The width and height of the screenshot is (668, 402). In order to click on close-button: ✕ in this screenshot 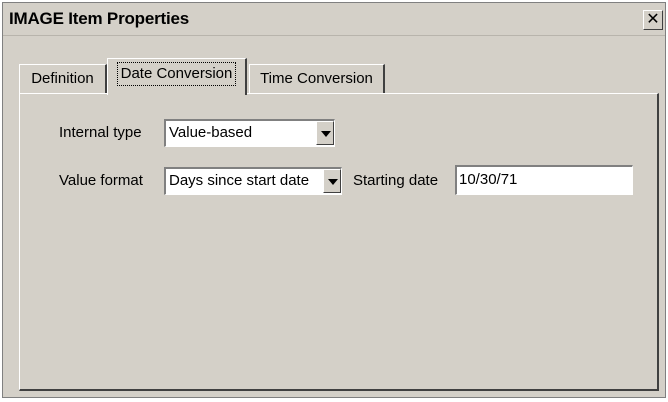, I will do `click(653, 20)`.